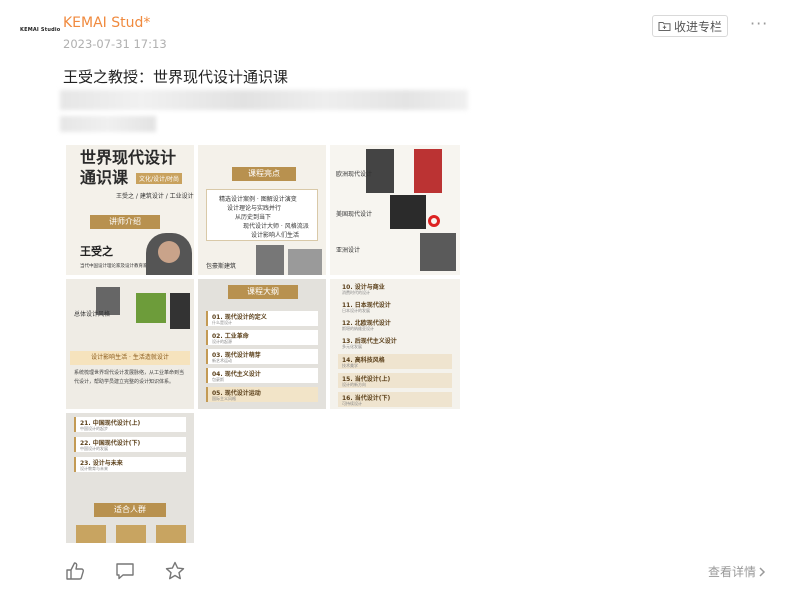 This screenshot has height=605, width=794. I want to click on style-label: 总体设计风格, so click(92, 314).